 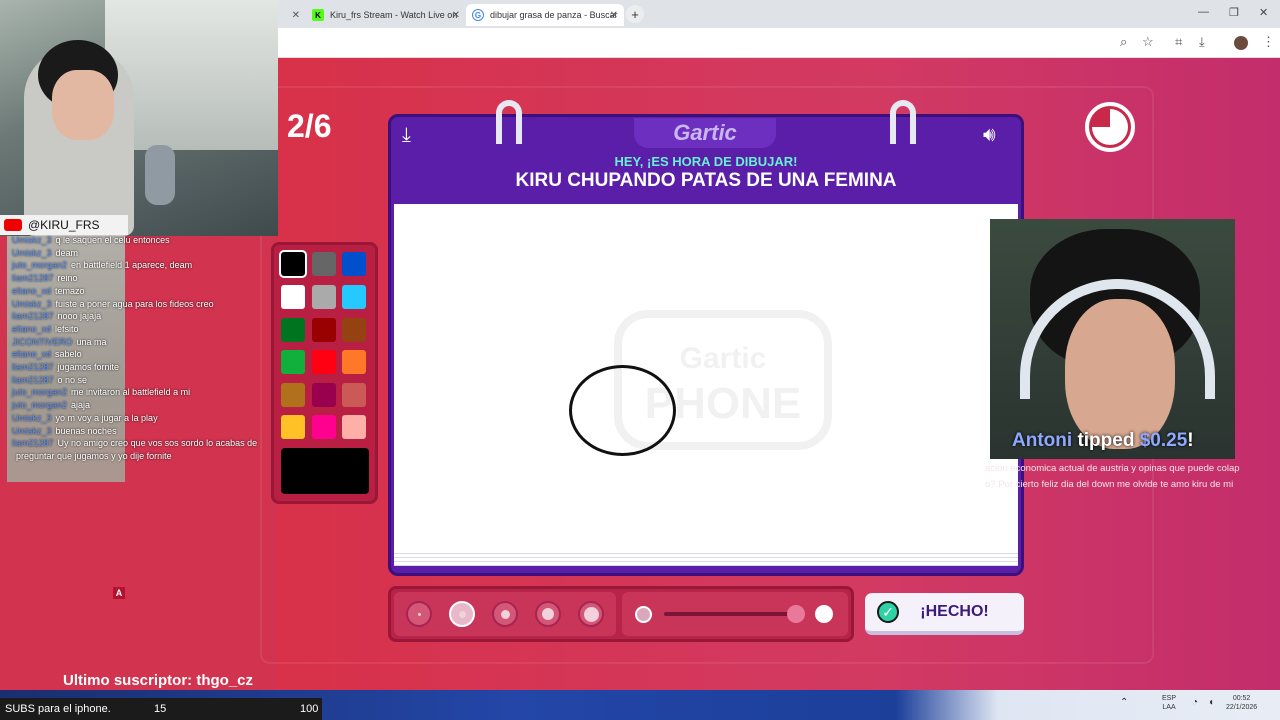 I want to click on subs-goal-label: SUBS para el iphone., so click(x=58, y=709).